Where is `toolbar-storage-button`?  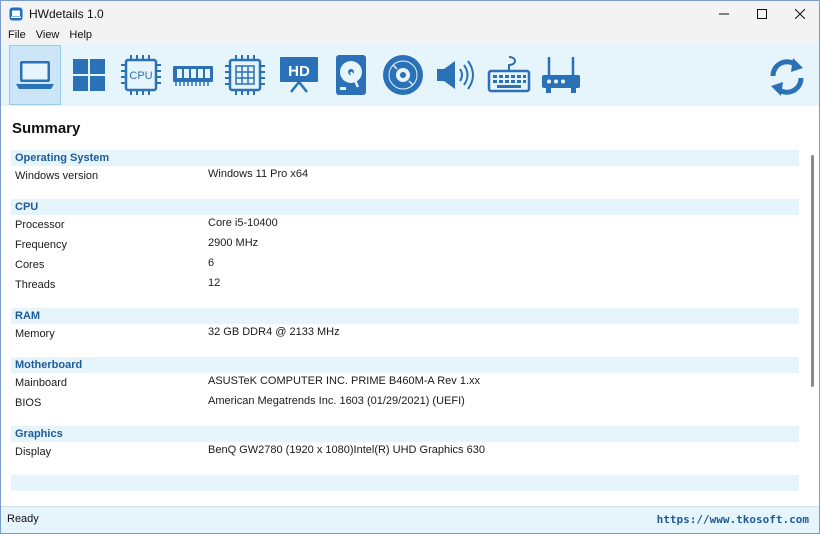
toolbar-storage-button is located at coordinates (351, 75).